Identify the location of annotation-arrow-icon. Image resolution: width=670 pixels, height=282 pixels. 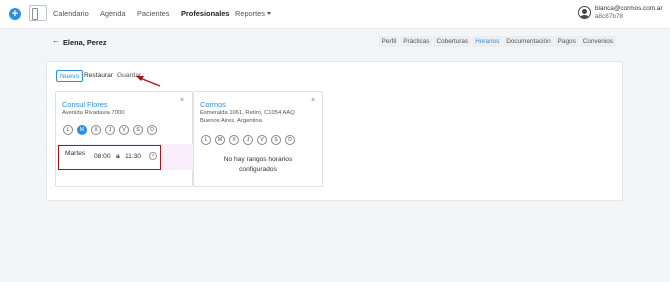
(148, 81).